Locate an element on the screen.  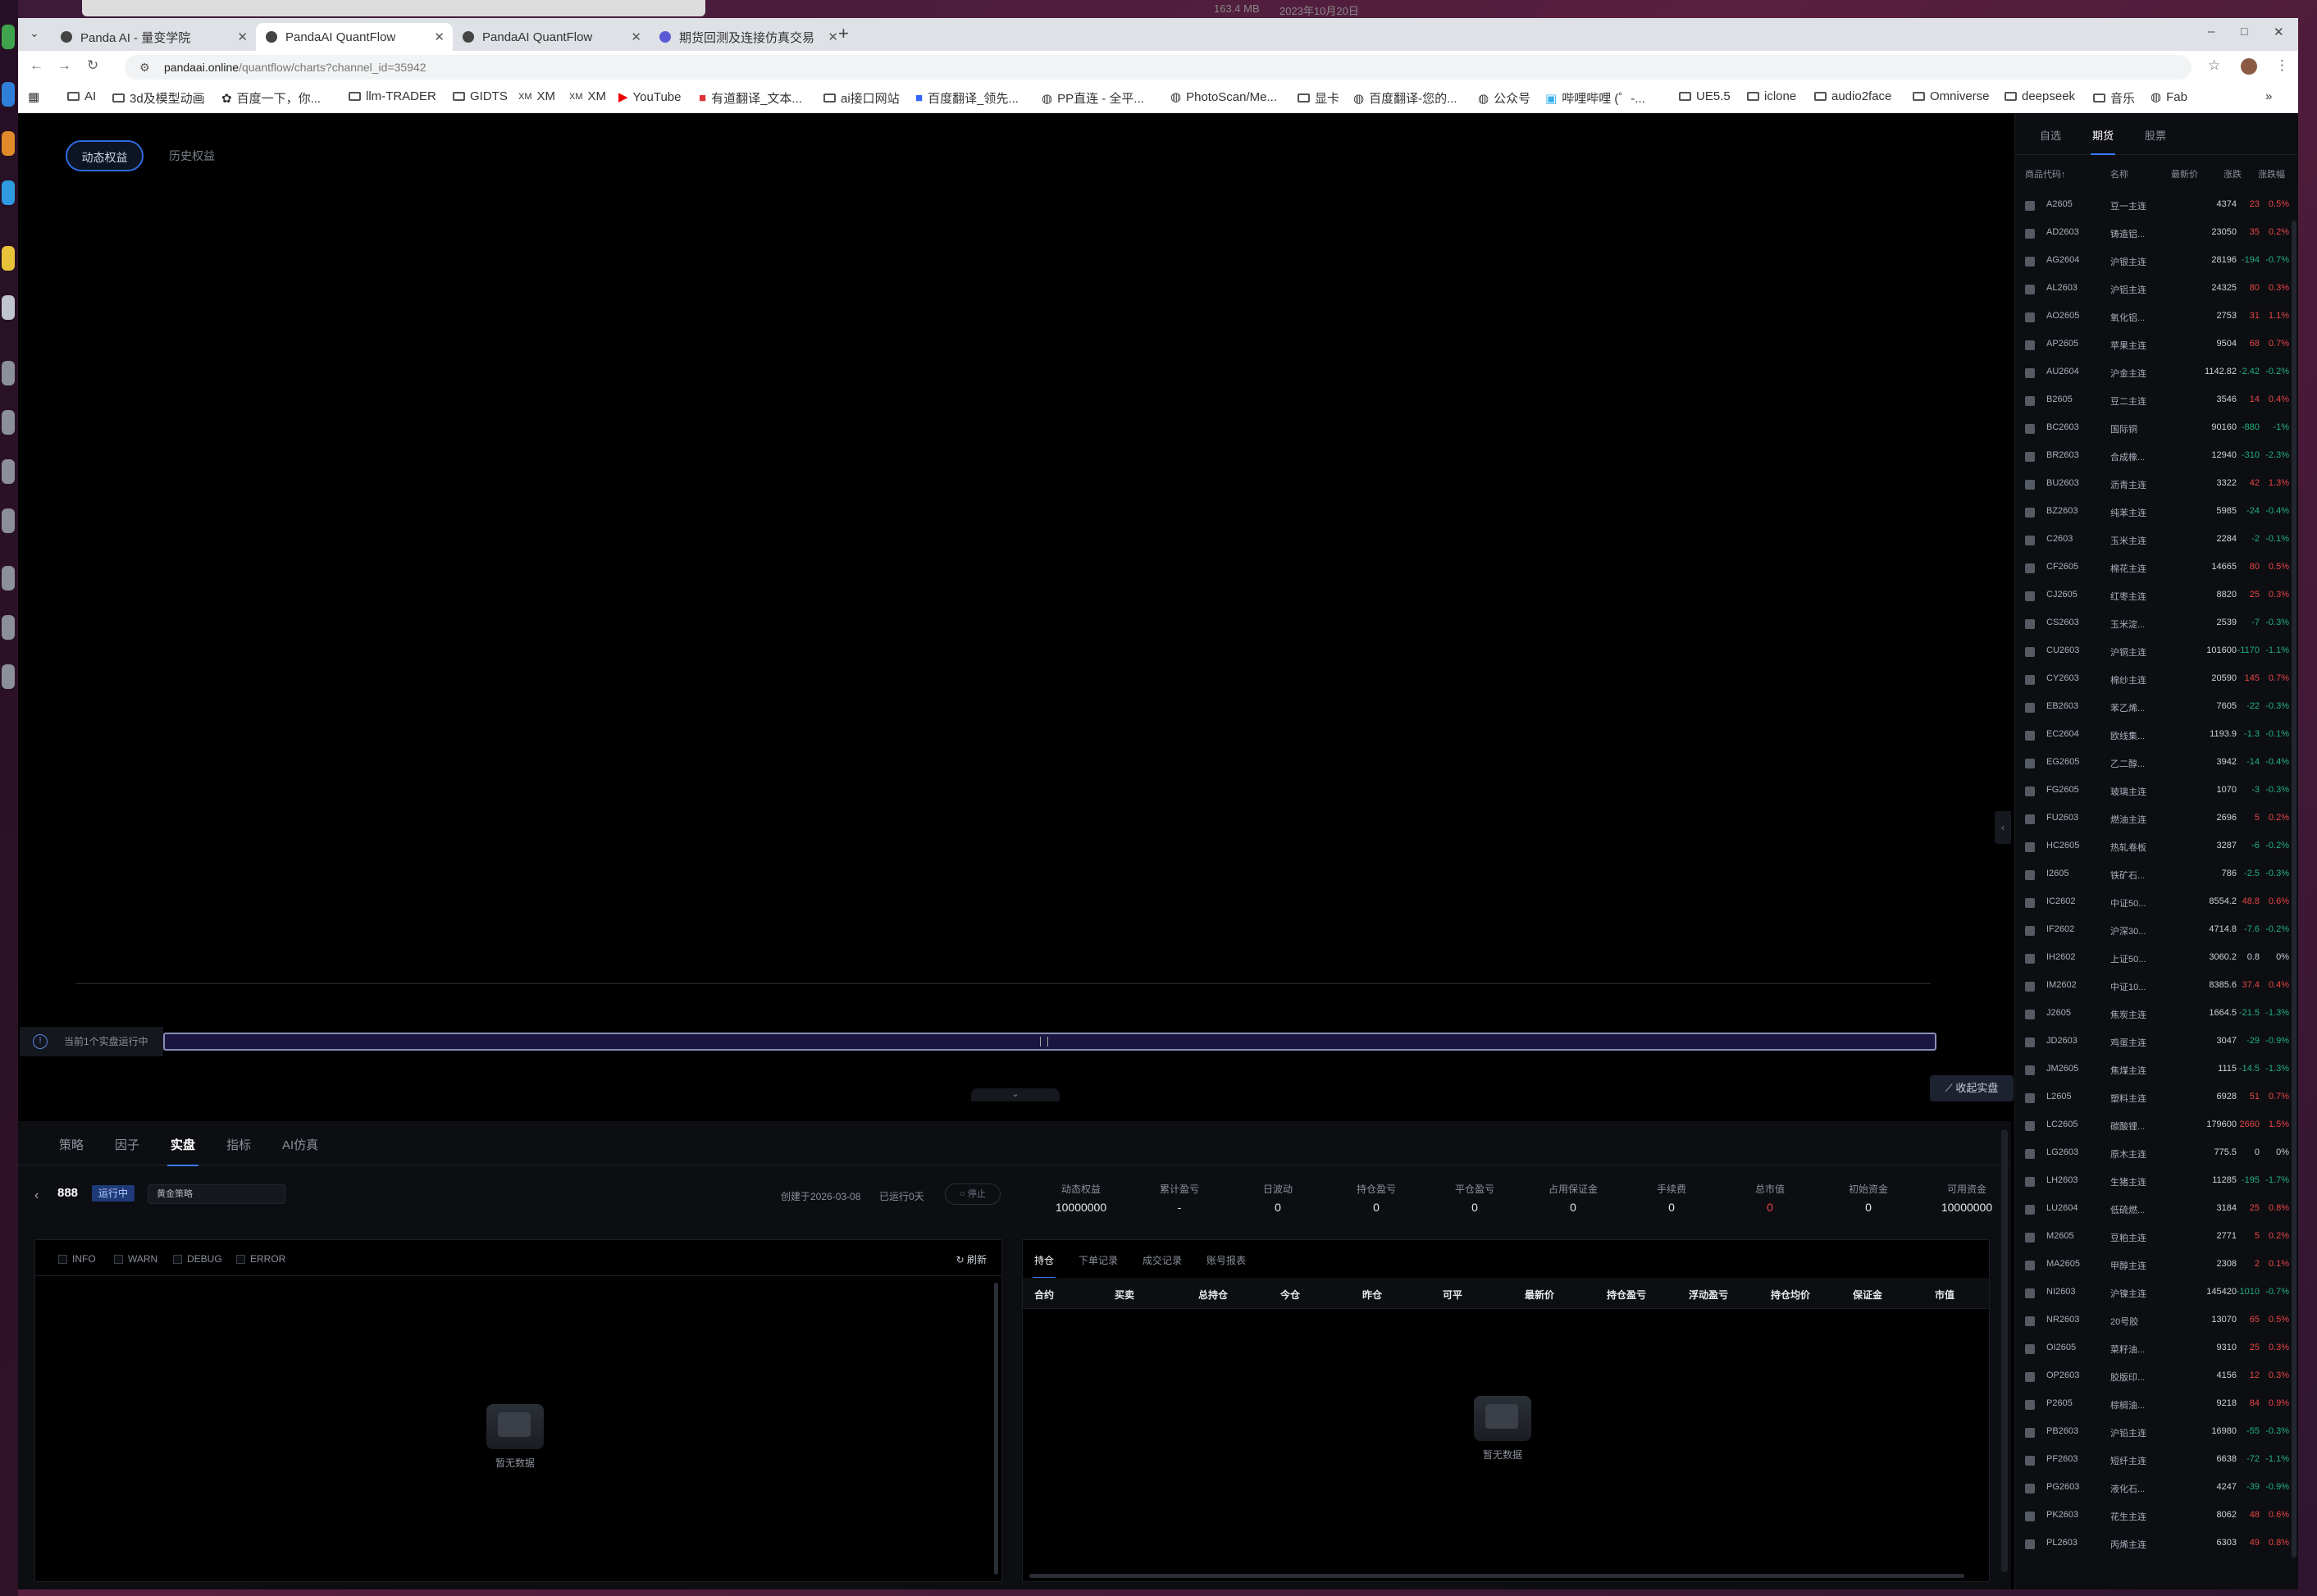
close-tab-icon: ✕ is located at coordinates (440, 37).